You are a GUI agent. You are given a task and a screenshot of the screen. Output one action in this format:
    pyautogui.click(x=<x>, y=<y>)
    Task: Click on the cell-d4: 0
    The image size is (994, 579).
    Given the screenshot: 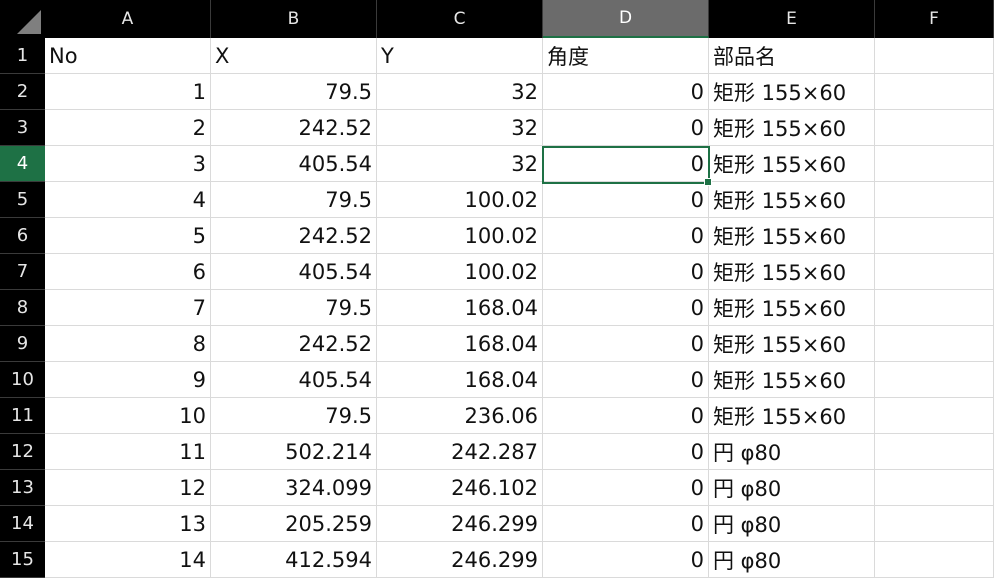 What is the action you would take?
    pyautogui.click(x=626, y=164)
    